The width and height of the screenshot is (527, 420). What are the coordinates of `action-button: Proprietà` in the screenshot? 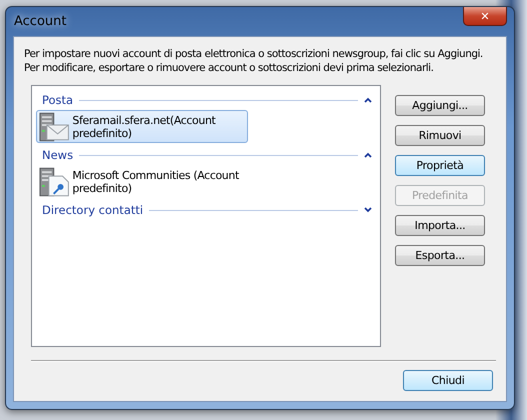 It's located at (440, 165).